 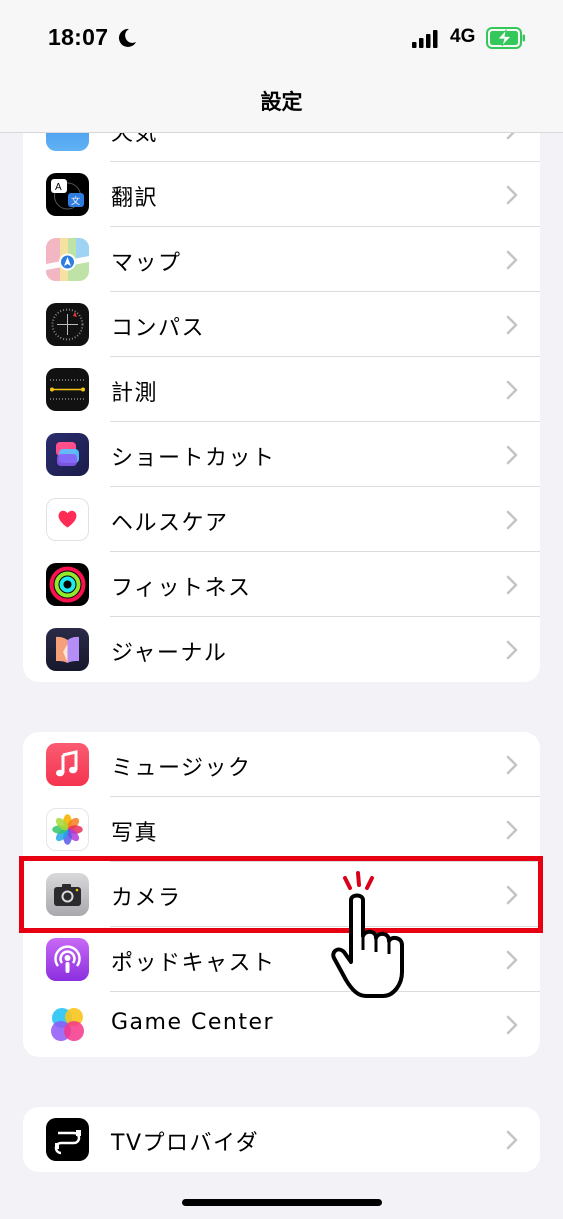 What do you see at coordinates (281, 66) in the screenshot?
I see `navigation-bar: 18:07 4G 設定` at bounding box center [281, 66].